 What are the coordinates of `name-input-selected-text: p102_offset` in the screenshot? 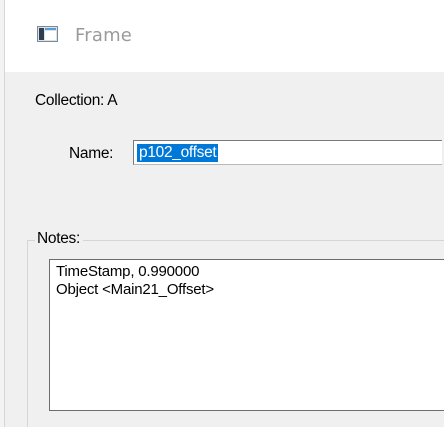 It's located at (178, 153).